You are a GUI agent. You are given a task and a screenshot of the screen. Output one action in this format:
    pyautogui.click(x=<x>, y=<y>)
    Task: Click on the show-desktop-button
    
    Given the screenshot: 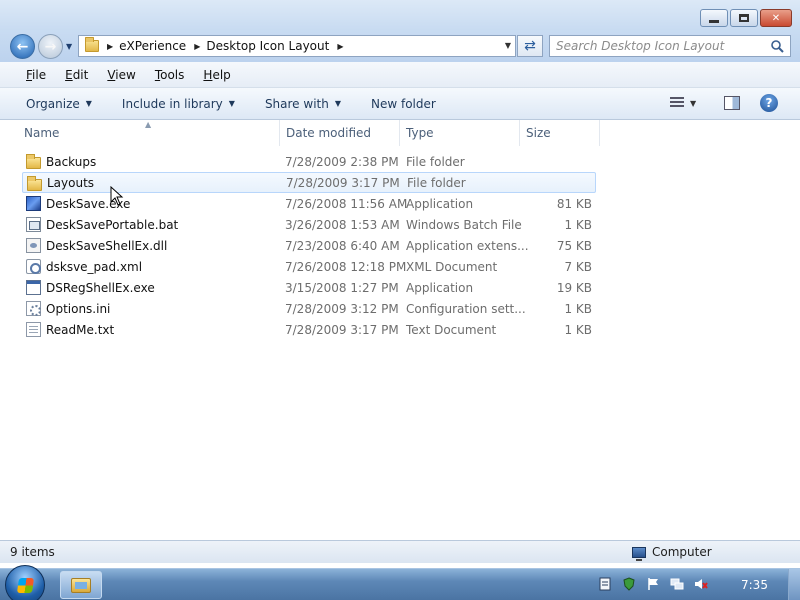 What is the action you would take?
    pyautogui.click(x=794, y=584)
    